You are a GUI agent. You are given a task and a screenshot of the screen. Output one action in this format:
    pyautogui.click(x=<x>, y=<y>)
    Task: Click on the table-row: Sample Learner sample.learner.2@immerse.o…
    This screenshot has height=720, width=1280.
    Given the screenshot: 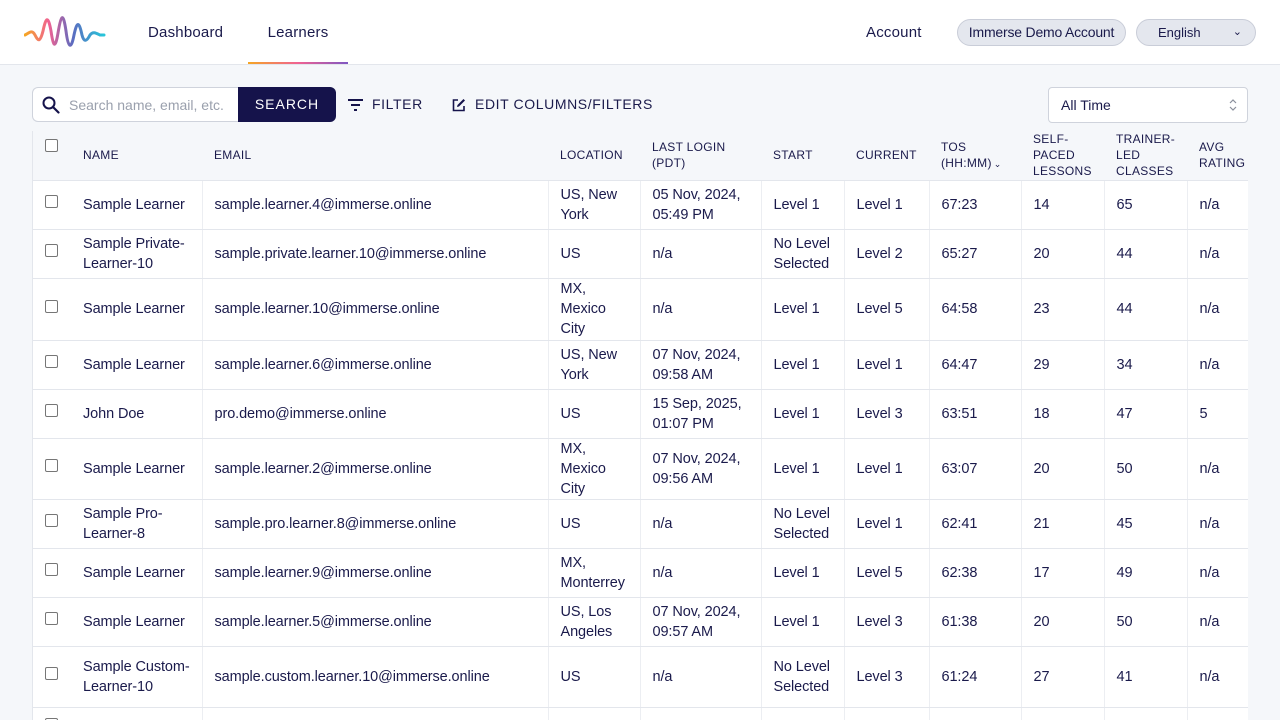 What is the action you would take?
    pyautogui.click(x=640, y=469)
    